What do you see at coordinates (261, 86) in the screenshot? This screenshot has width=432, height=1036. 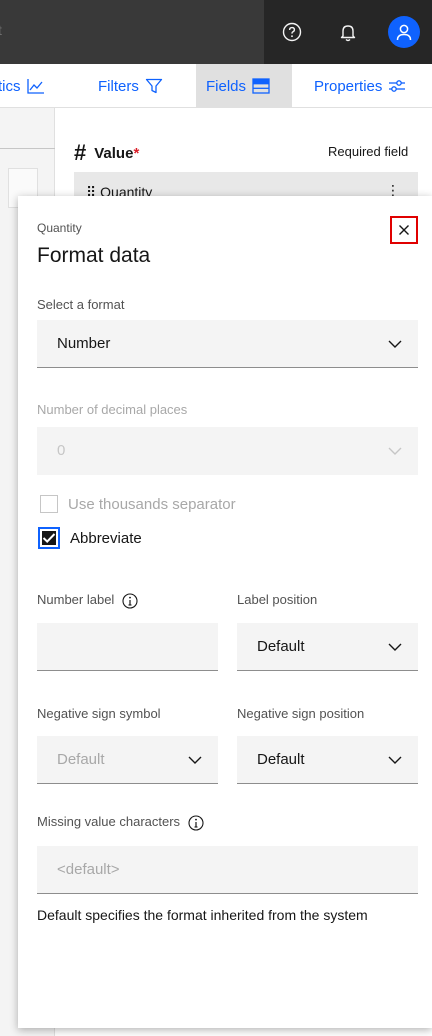 I see `fields-icon` at bounding box center [261, 86].